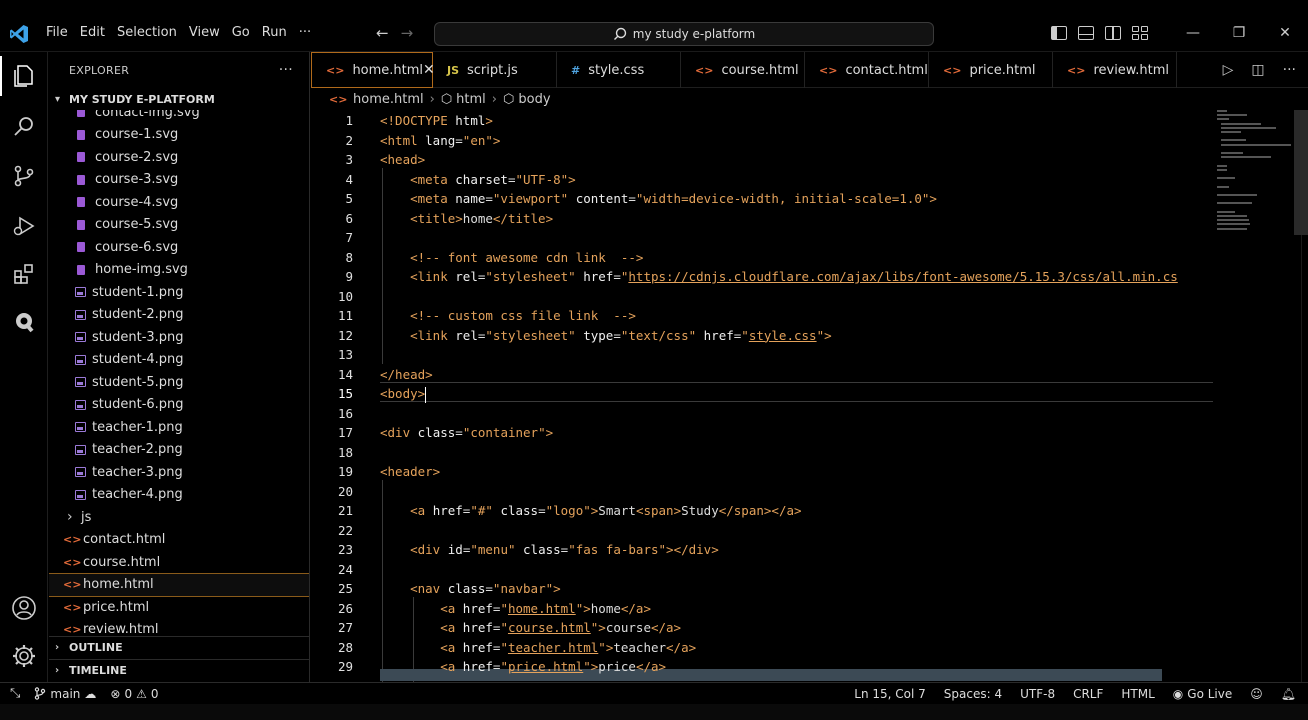 This screenshot has width=1308, height=720. Describe the element at coordinates (179, 495) in the screenshot. I see `file-item: teacher-4.png` at that location.